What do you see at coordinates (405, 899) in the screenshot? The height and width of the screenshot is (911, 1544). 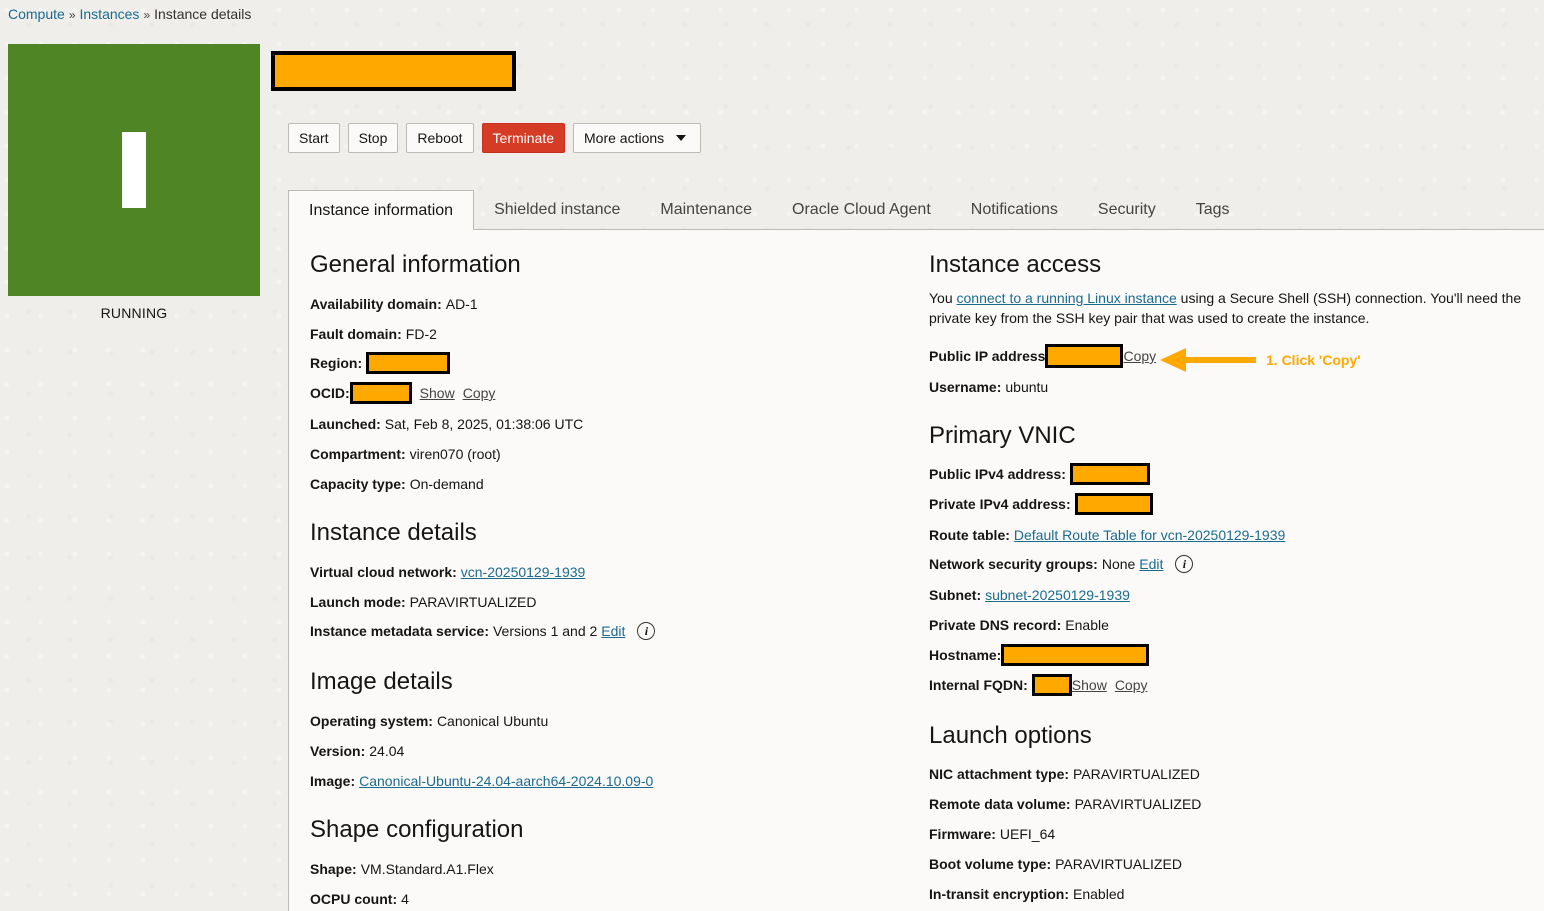 I see `field-value: 4` at bounding box center [405, 899].